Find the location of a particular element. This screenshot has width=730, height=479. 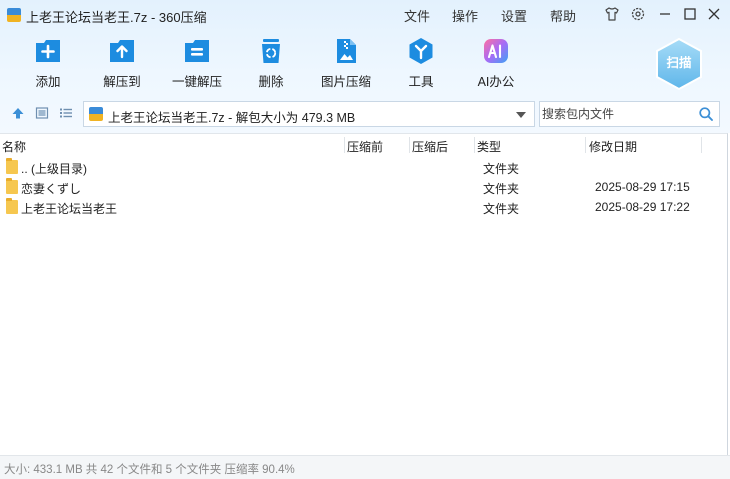

app-icon is located at coordinates (14, 15).